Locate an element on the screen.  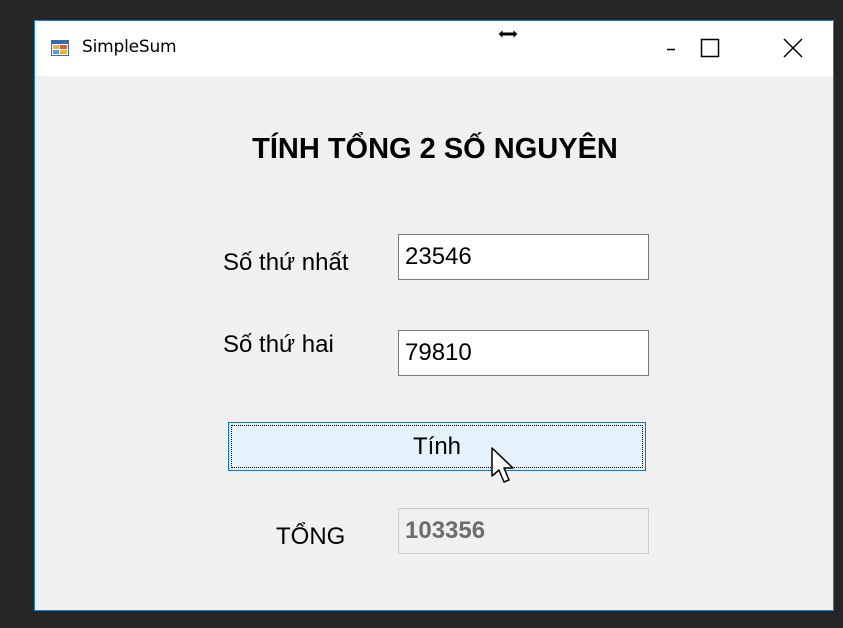
winforms-app-icon is located at coordinates (60, 48).